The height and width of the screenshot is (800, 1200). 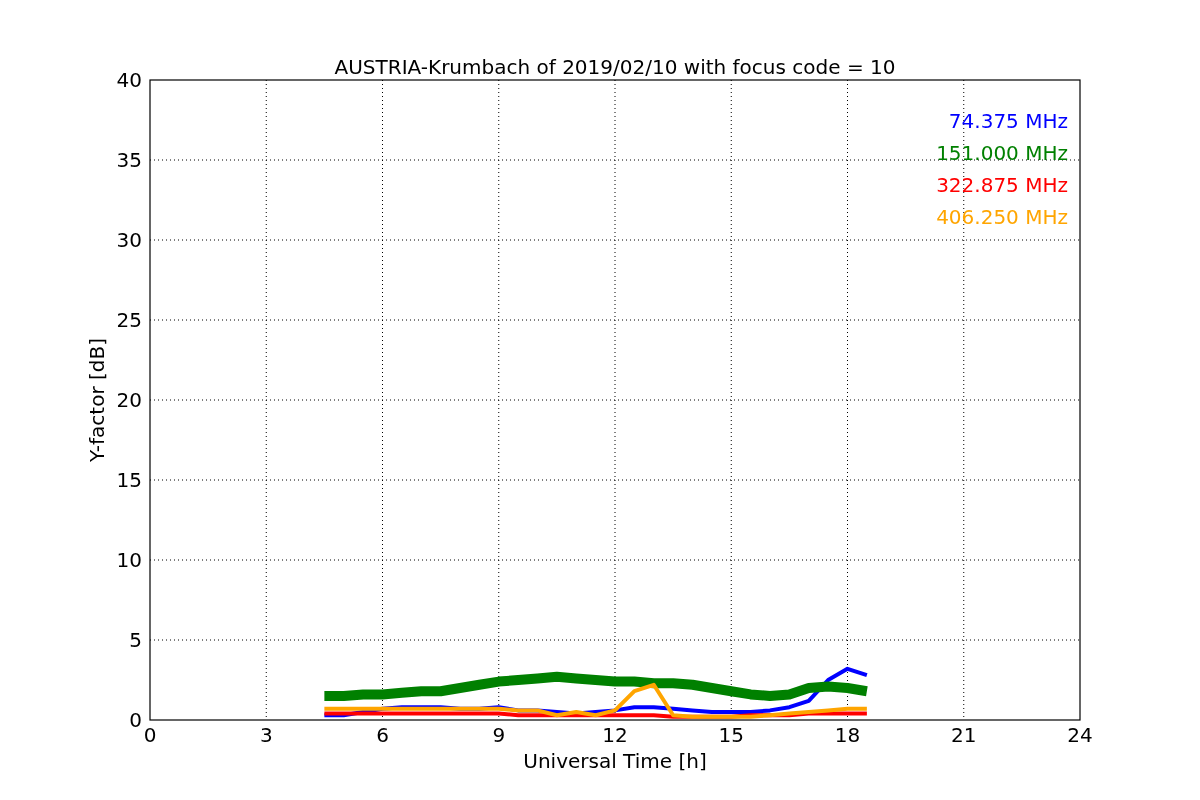 I want to click on x-axis-label: Universal Time [h], so click(x=615, y=761).